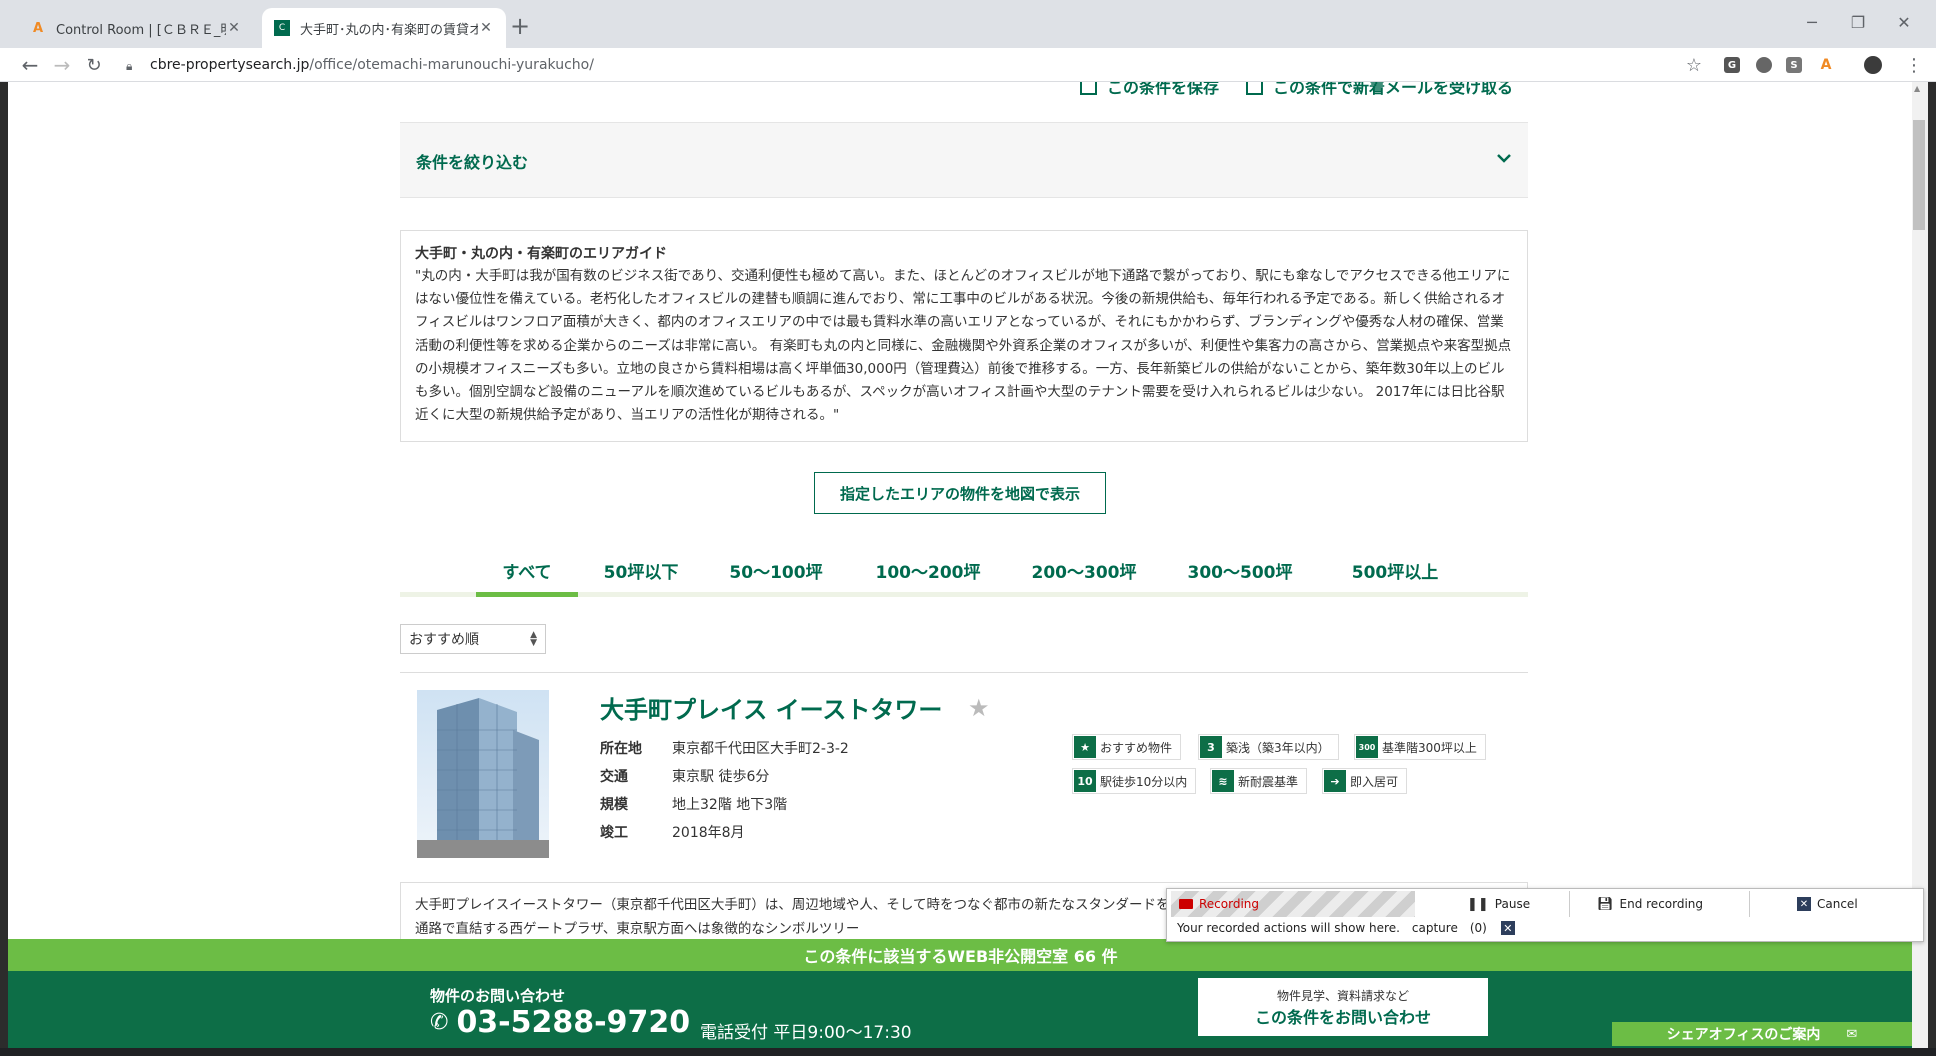 This screenshot has height=1056, width=1936. What do you see at coordinates (1932, 569) in the screenshot?
I see `right-edge` at bounding box center [1932, 569].